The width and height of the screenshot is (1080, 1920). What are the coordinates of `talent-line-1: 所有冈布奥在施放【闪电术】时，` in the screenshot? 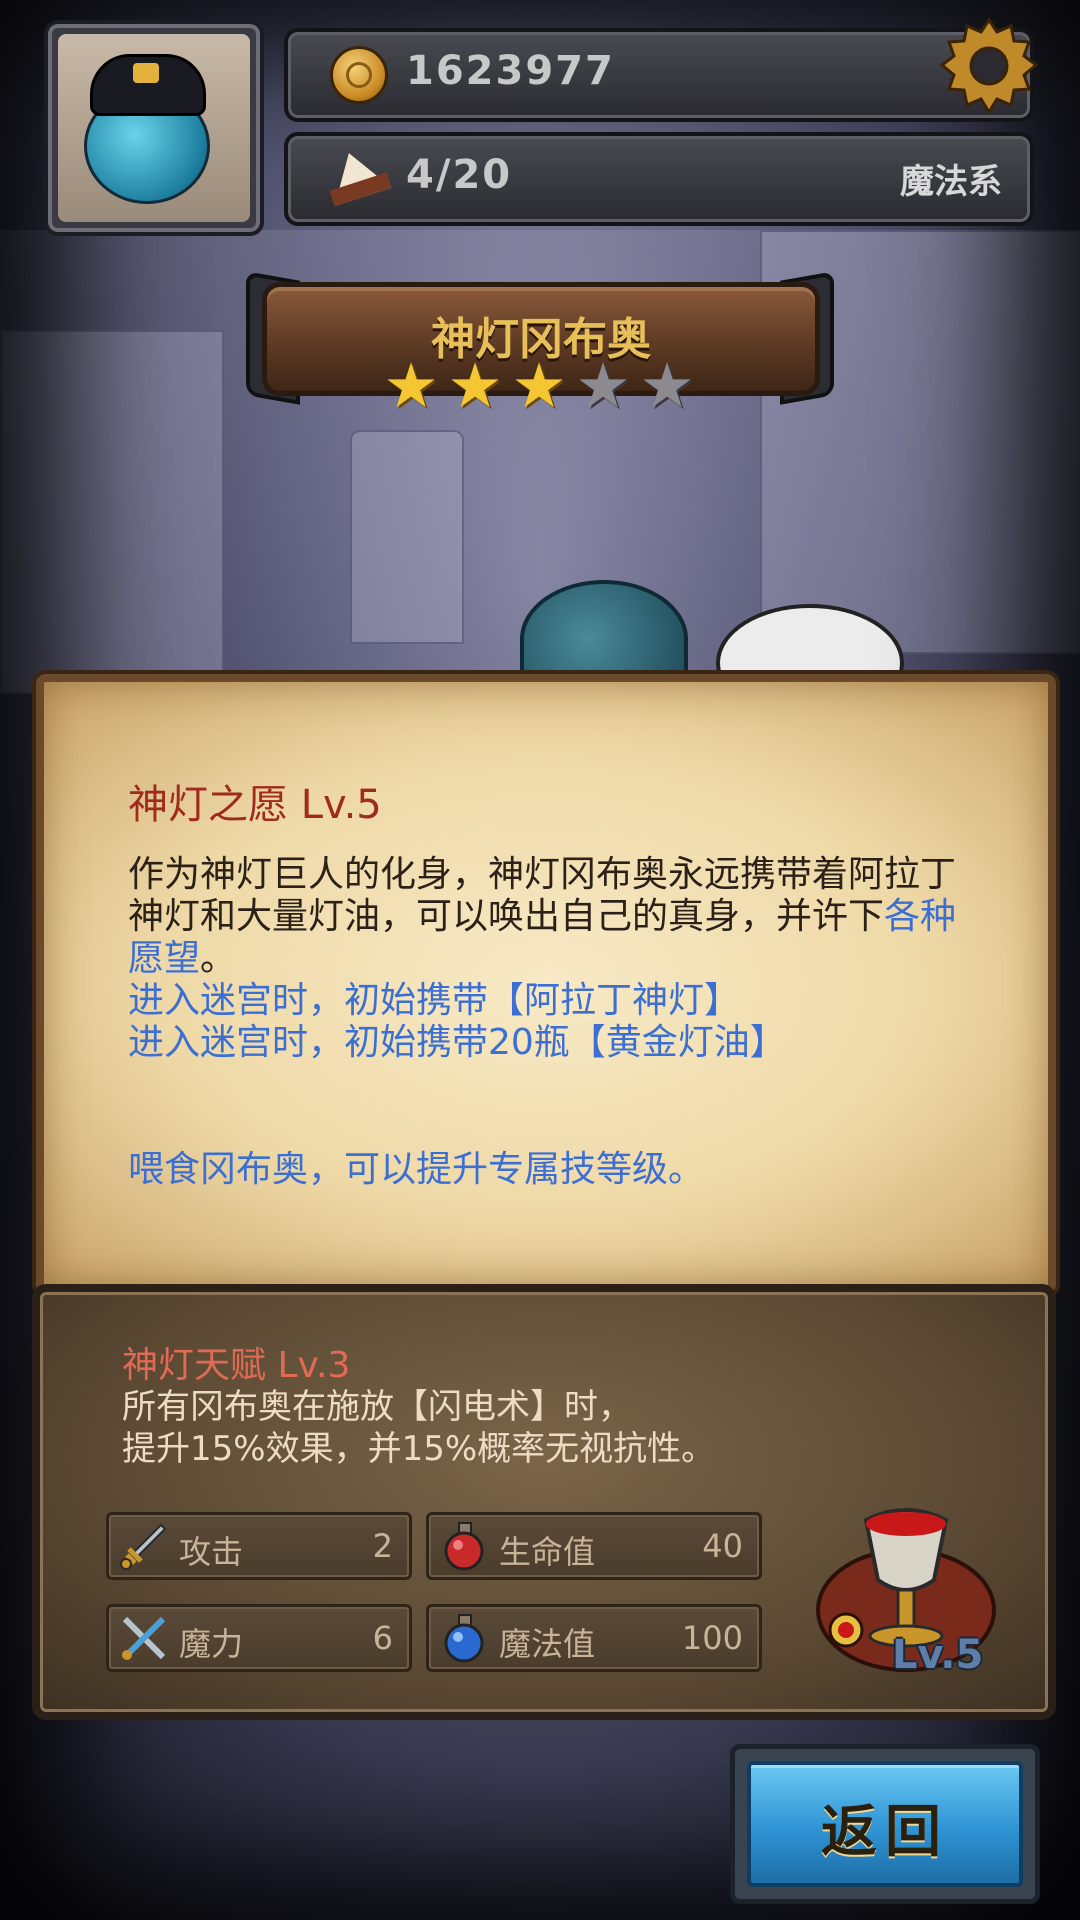 It's located at (377, 1407).